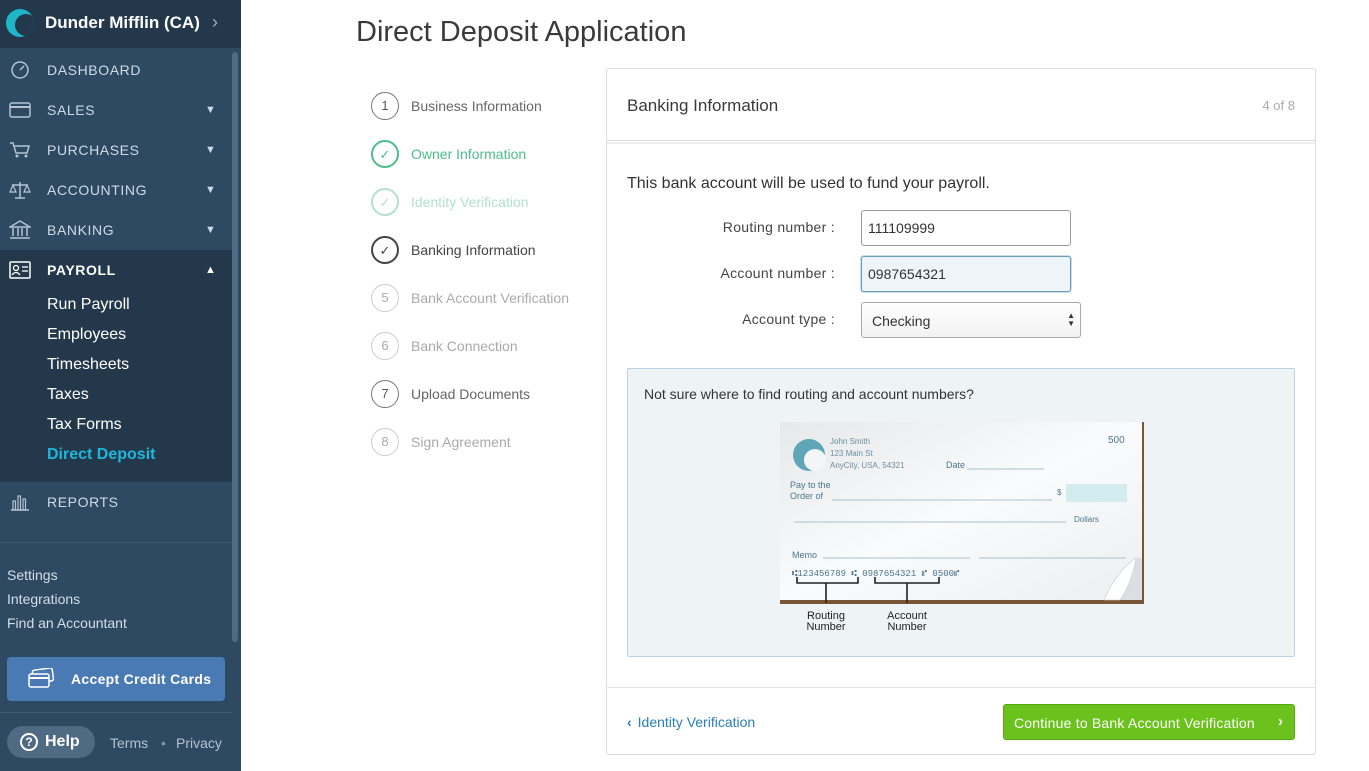  Describe the element at coordinates (778, 227) in the screenshot. I see `routing-number-label: Routing number :` at that location.